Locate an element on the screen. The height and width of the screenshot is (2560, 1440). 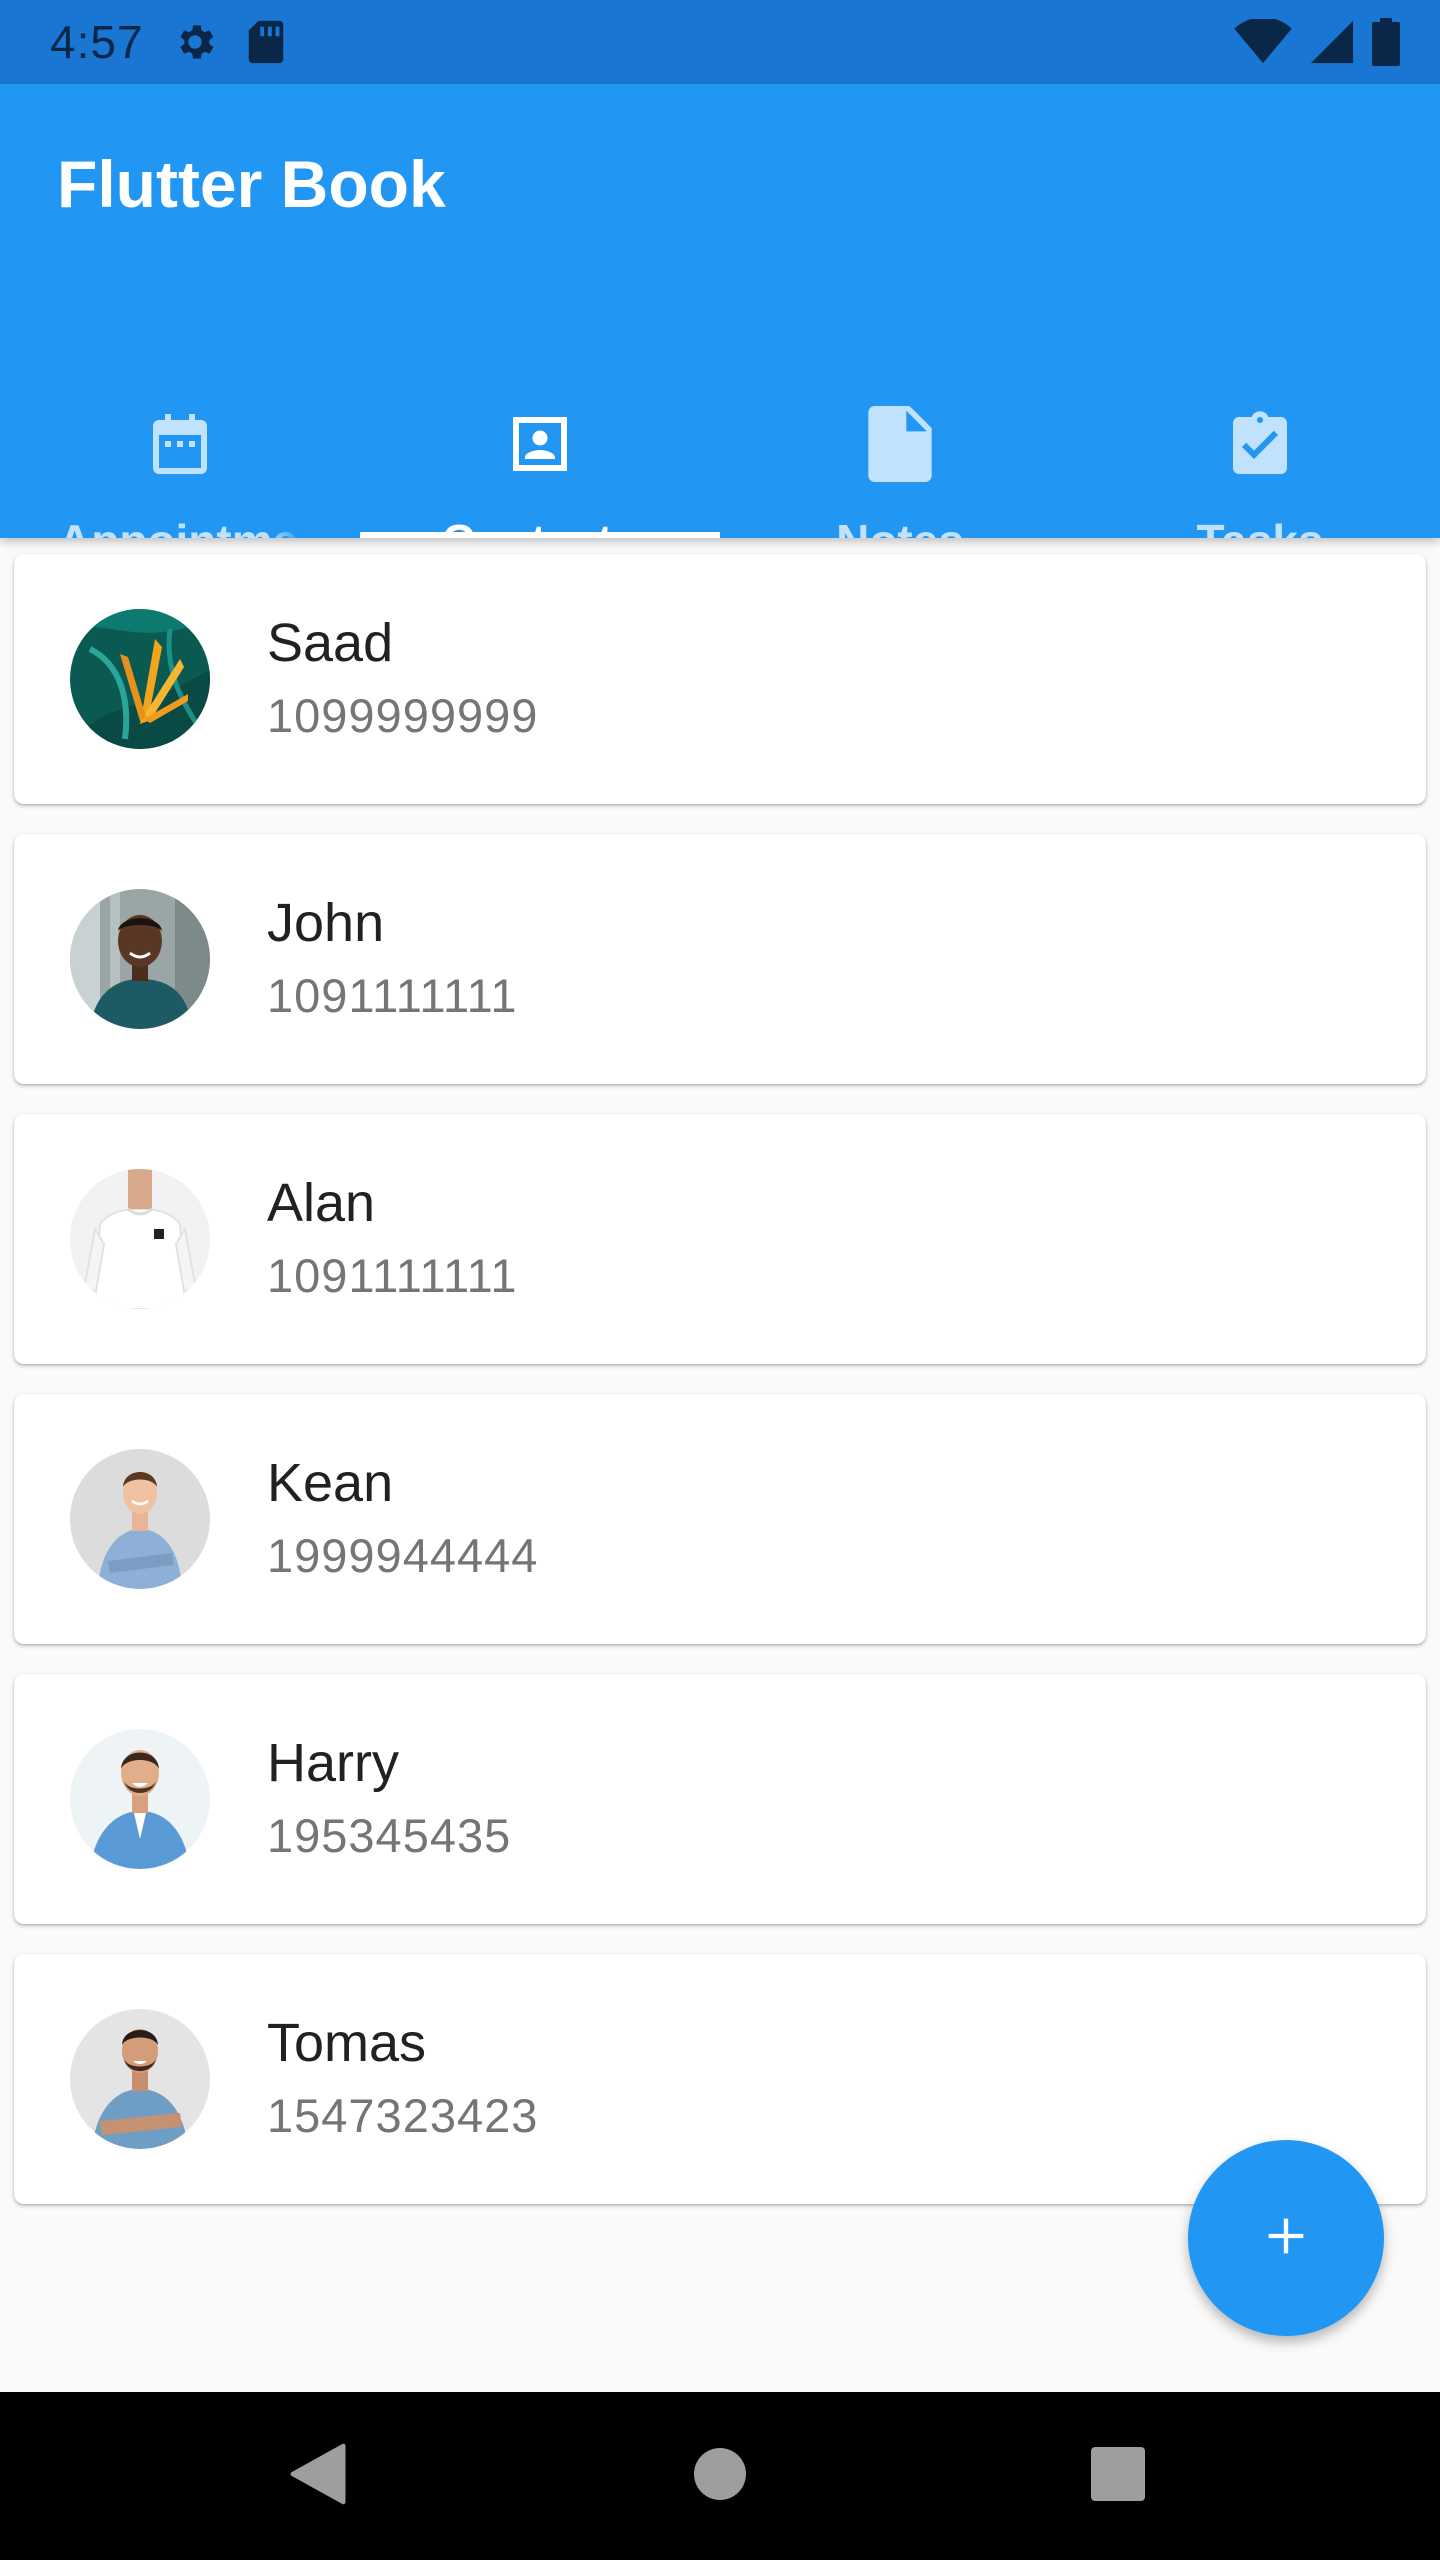
tab-appointments: Appointments is located at coordinates (180, 425).